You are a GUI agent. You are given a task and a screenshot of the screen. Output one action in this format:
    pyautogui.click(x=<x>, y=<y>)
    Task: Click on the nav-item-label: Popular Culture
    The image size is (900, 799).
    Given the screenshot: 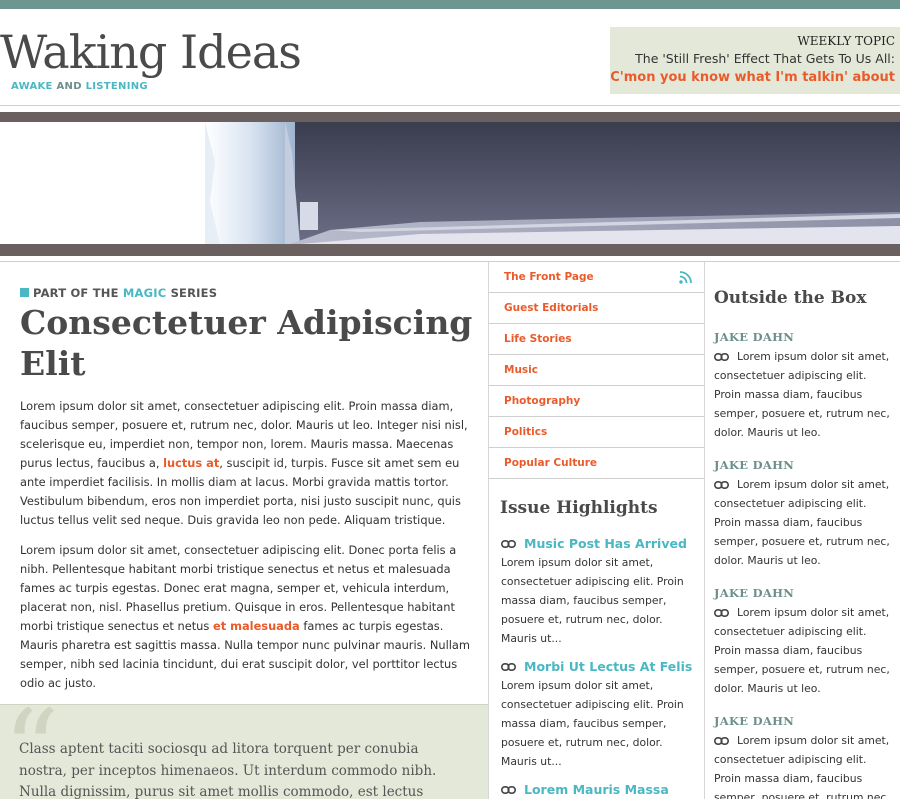 What is the action you would take?
    pyautogui.click(x=550, y=463)
    